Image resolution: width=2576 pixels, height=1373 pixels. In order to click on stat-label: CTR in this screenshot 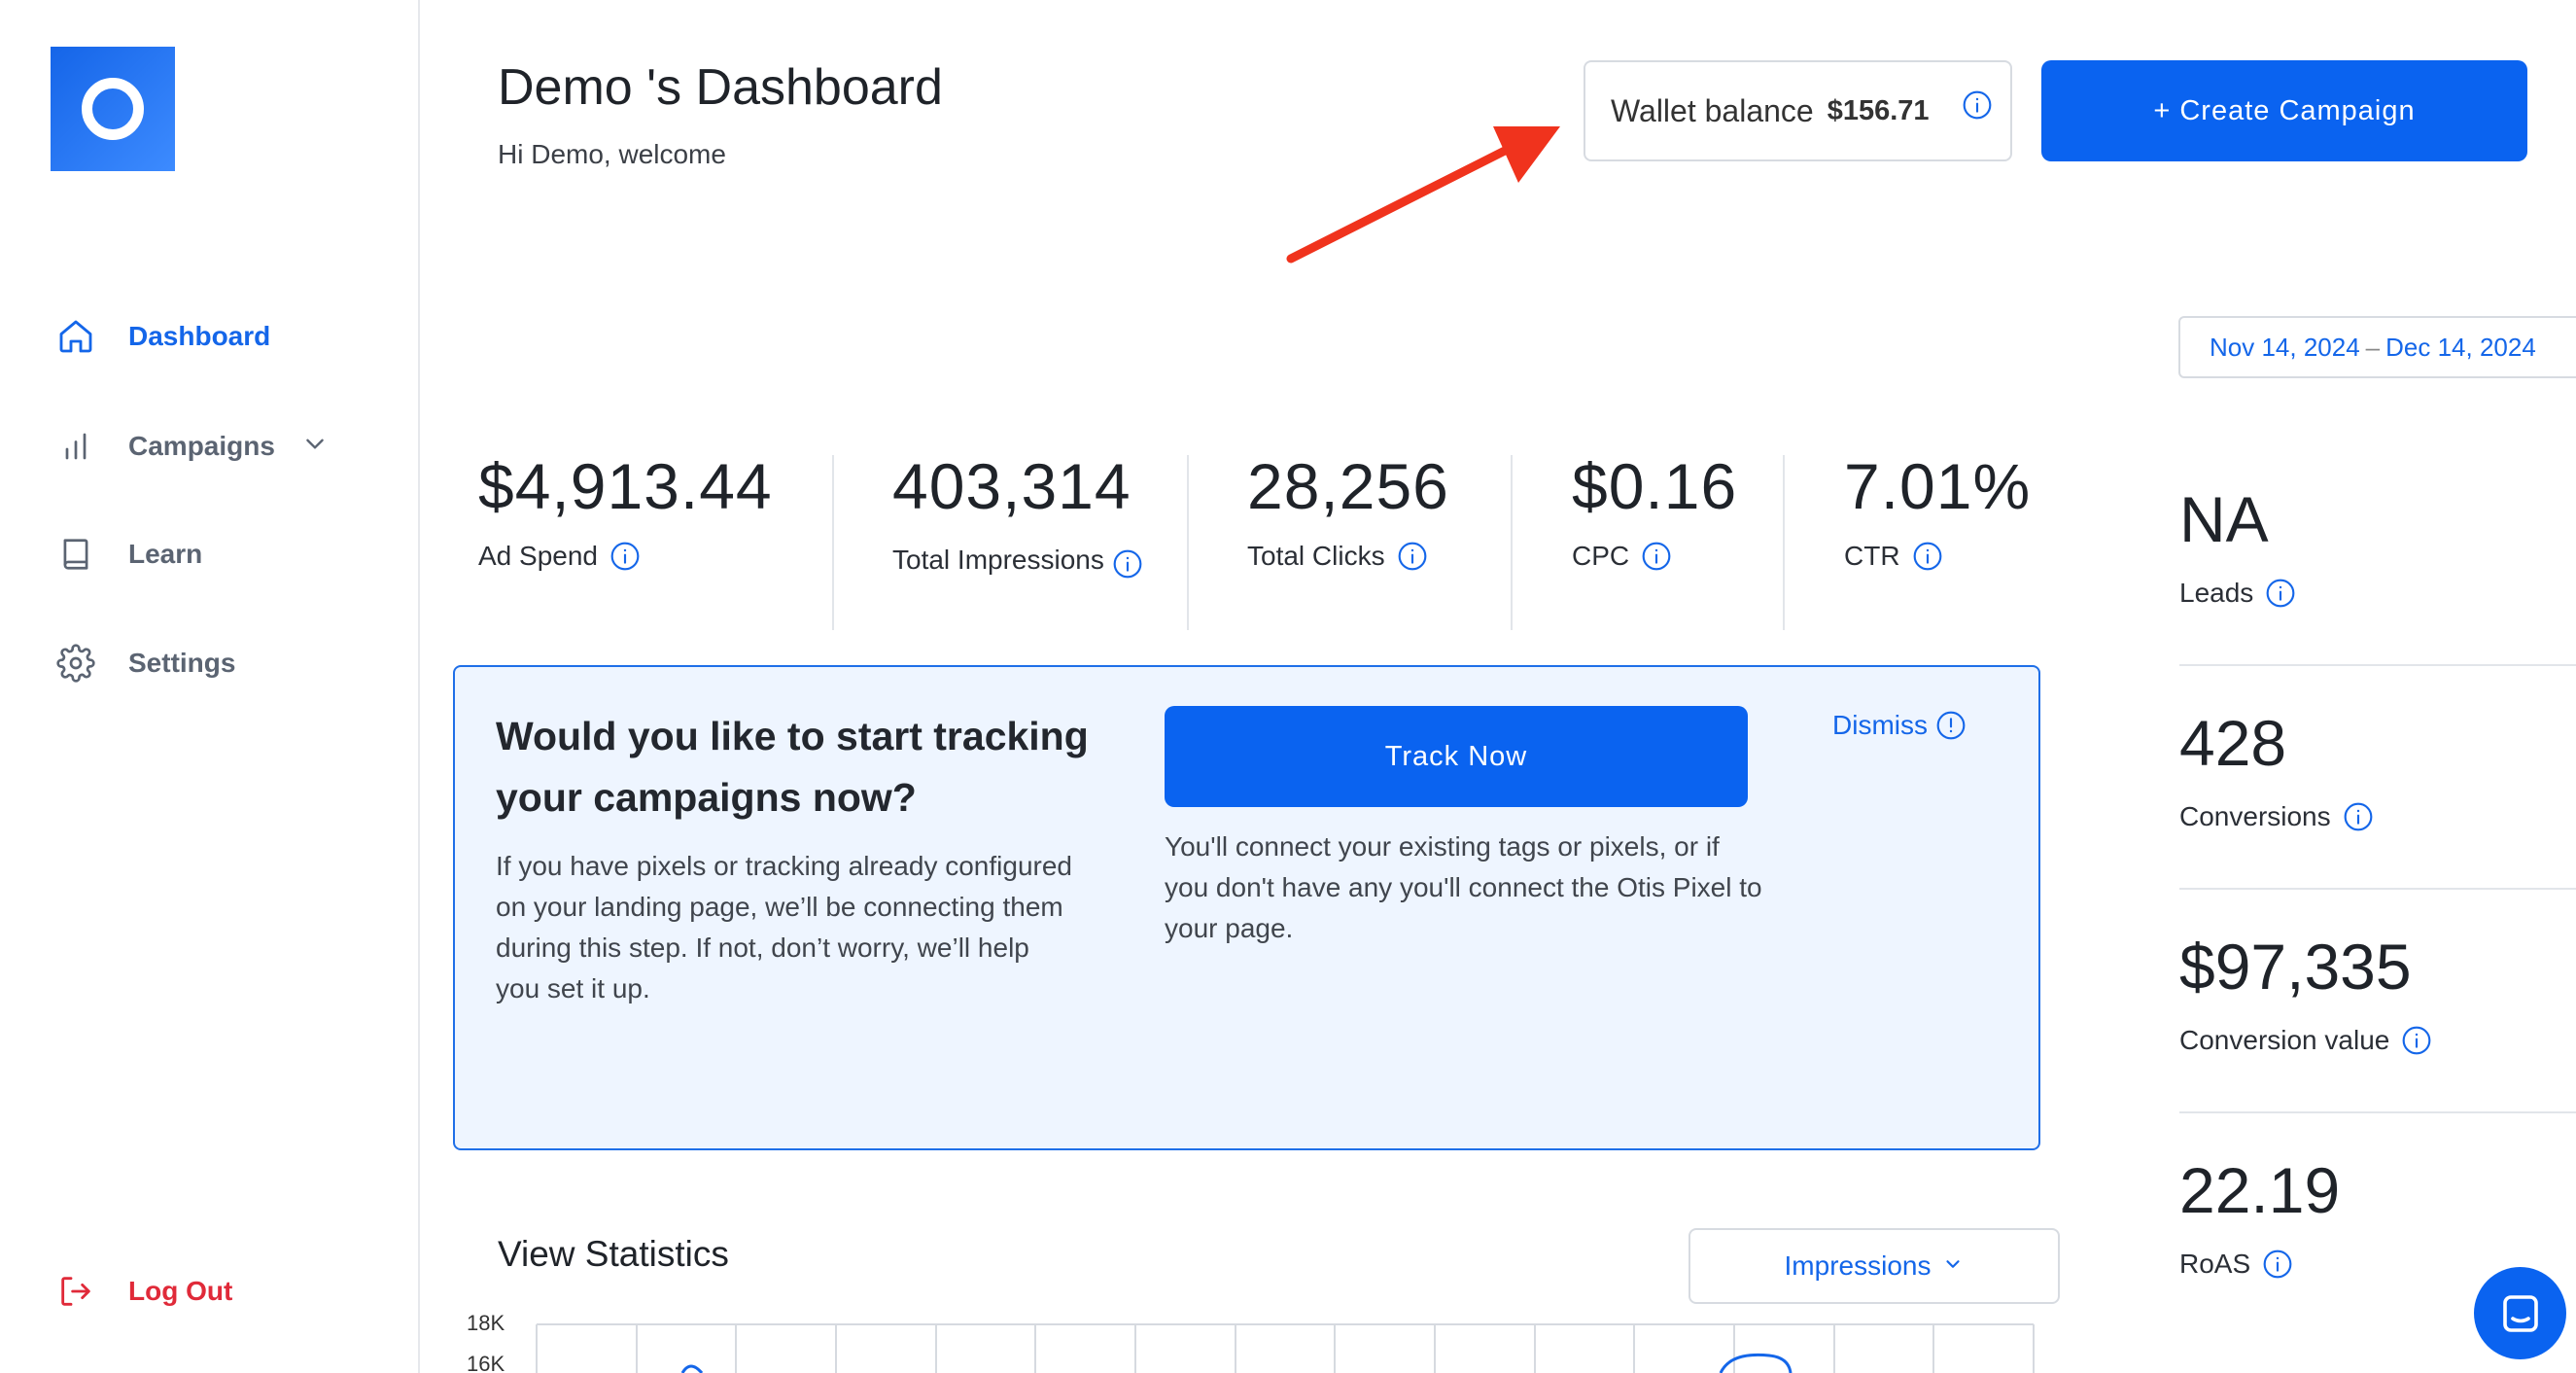, I will do `click(1872, 556)`.